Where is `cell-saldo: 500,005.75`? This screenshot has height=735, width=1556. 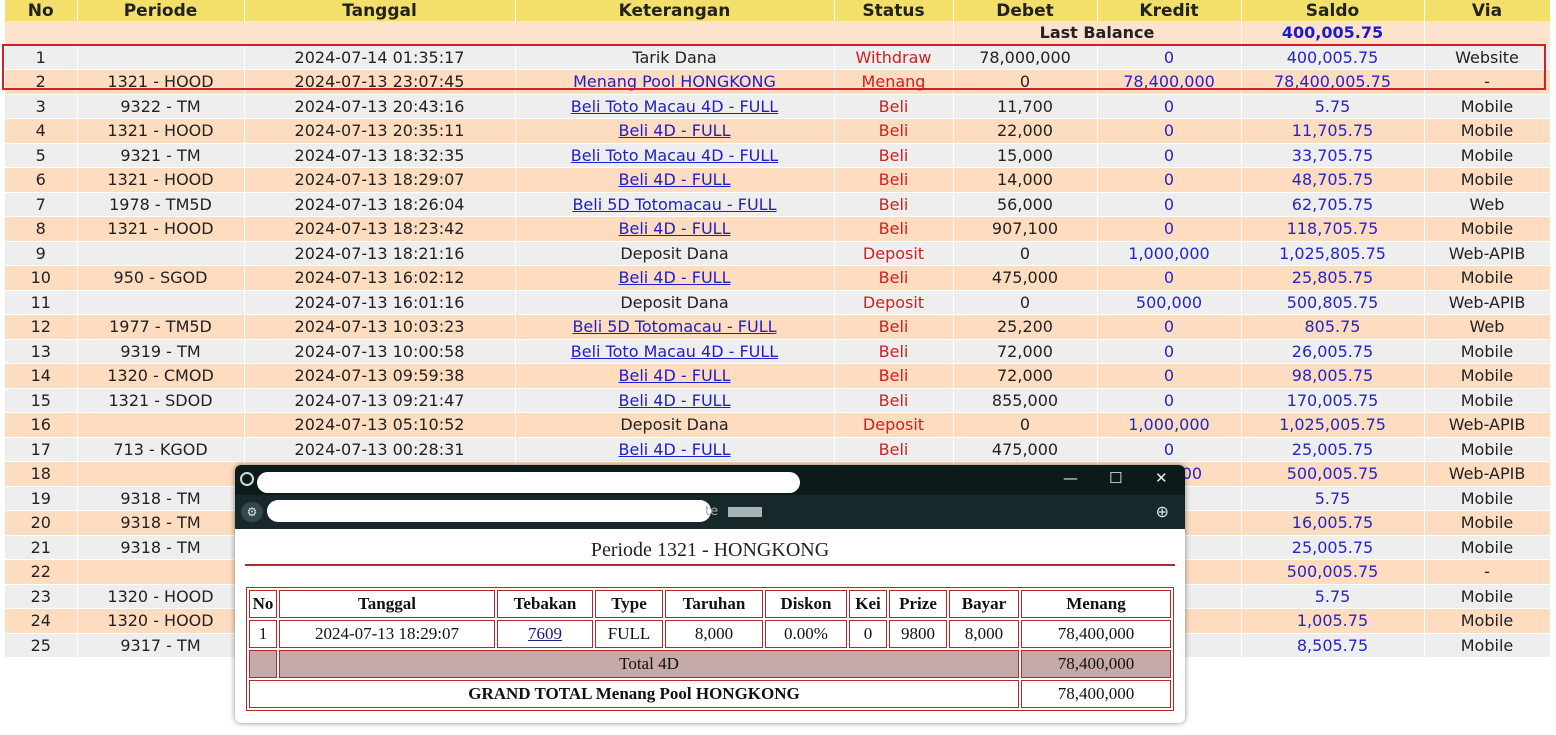
cell-saldo: 500,005.75 is located at coordinates (1332, 474).